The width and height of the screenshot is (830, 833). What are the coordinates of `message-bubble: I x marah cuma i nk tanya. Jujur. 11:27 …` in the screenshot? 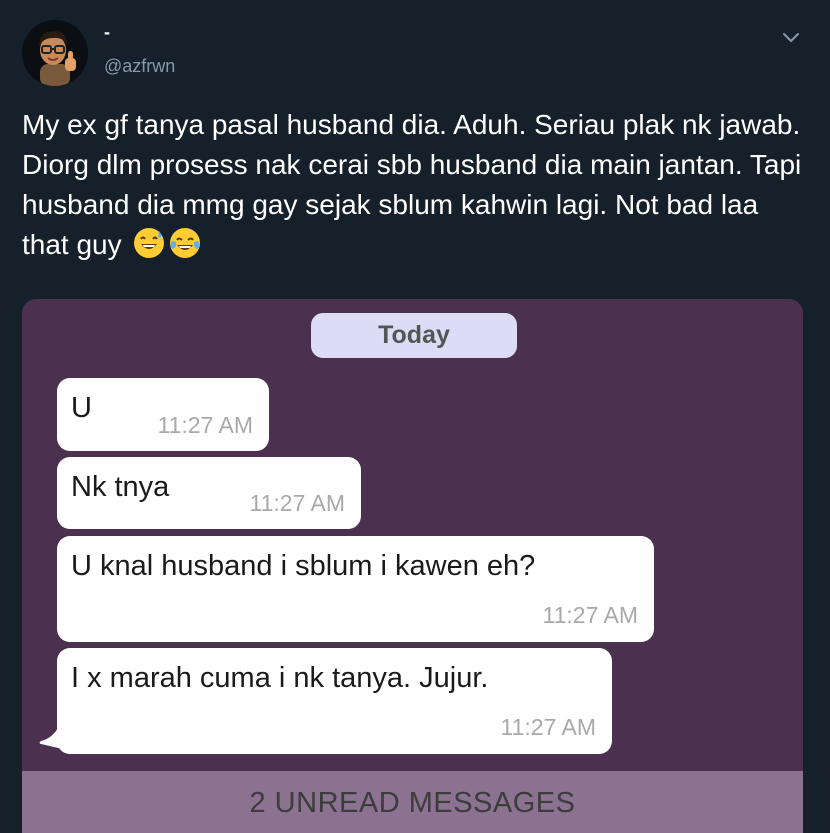 It's located at (334, 701).